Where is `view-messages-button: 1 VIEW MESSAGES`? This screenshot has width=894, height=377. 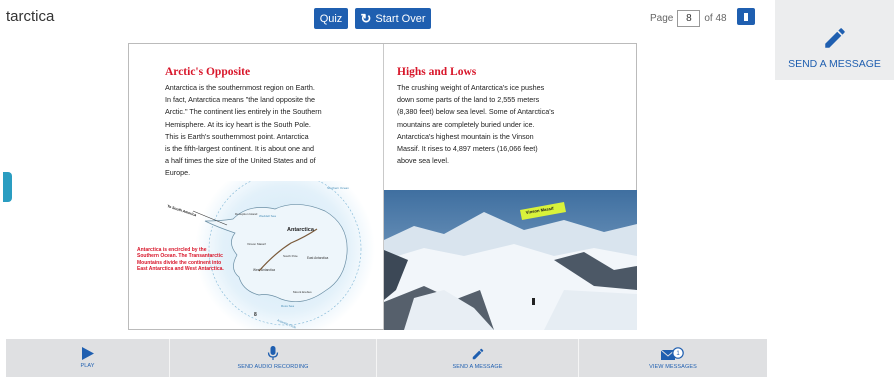 view-messages-button: 1 VIEW MESSAGES is located at coordinates (673, 358).